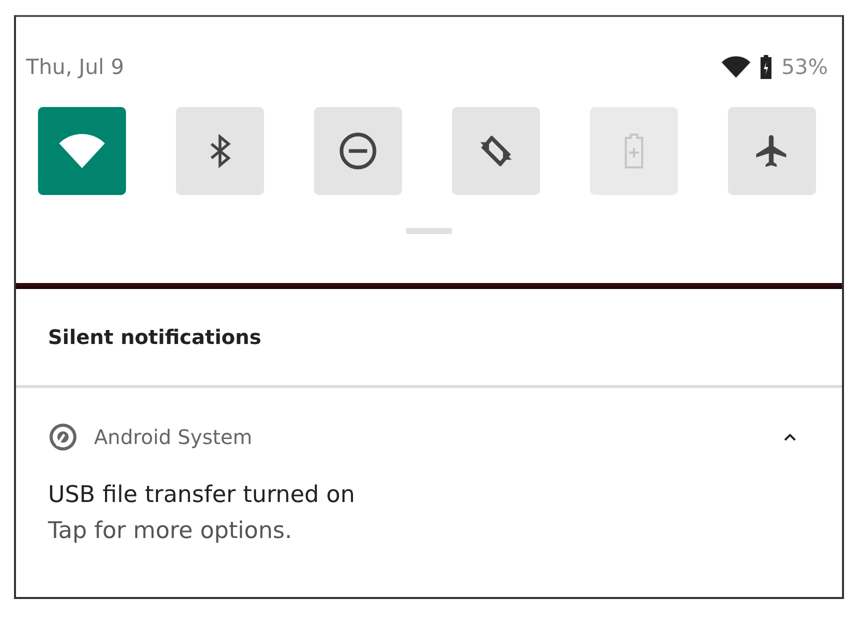 Image resolution: width=856 pixels, height=620 pixels. What do you see at coordinates (75, 67) in the screenshot?
I see `date-text: Thu, Jul 9` at bounding box center [75, 67].